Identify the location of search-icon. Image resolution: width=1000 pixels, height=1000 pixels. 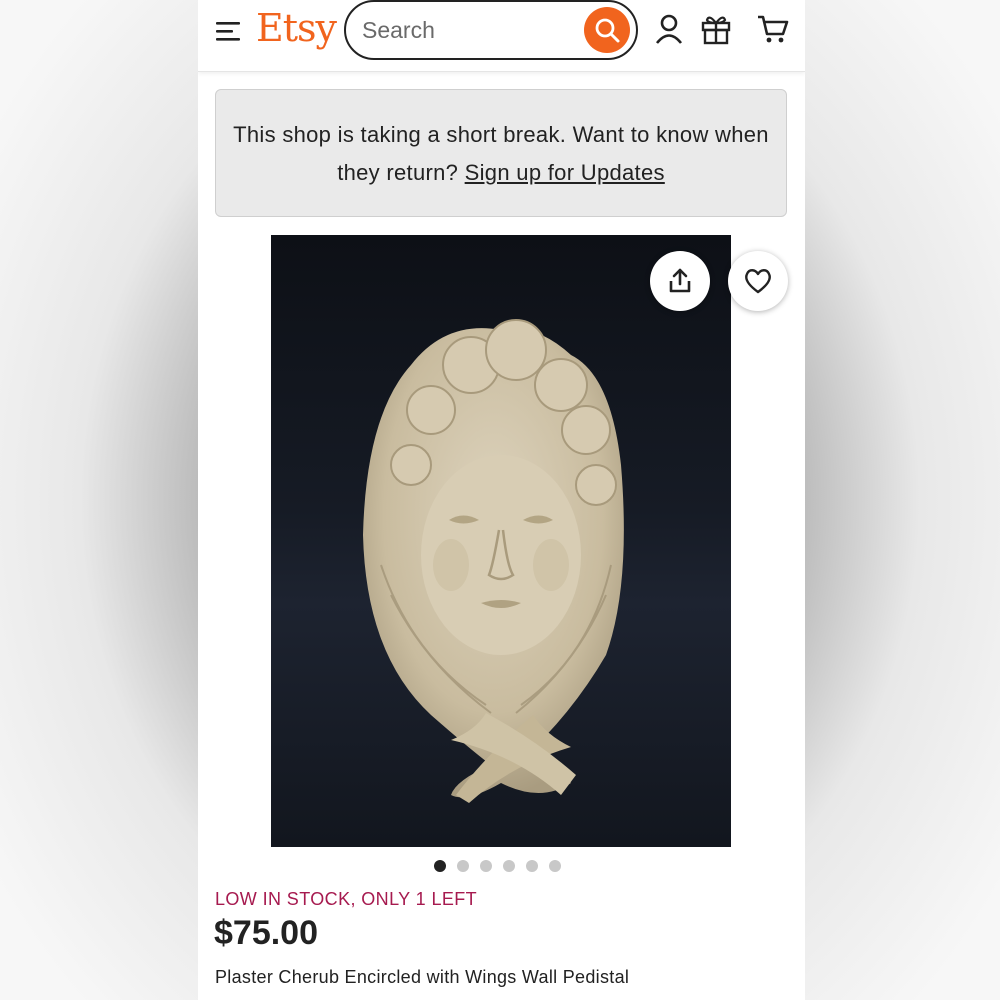
(607, 30).